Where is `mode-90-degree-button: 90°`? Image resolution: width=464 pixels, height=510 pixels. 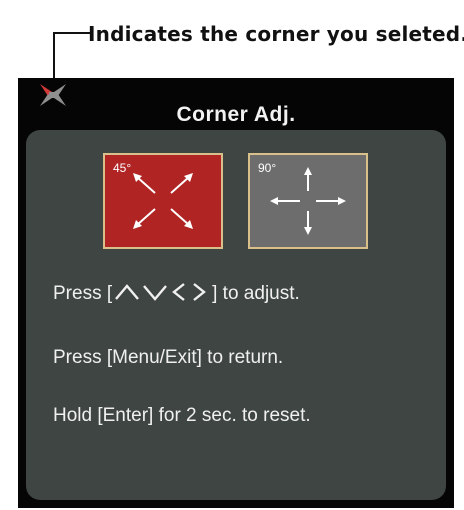
mode-90-degree-button: 90° is located at coordinates (308, 201).